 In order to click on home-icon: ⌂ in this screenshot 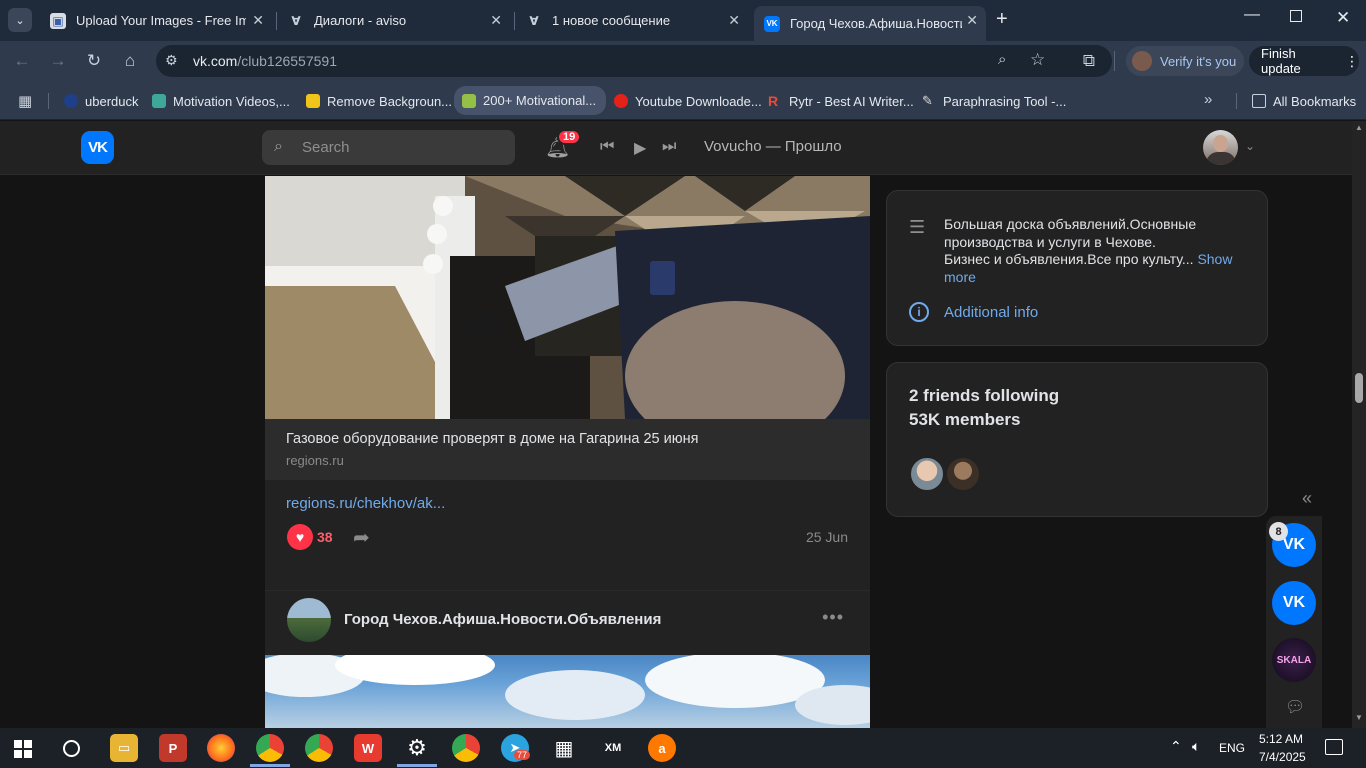, I will do `click(130, 61)`.